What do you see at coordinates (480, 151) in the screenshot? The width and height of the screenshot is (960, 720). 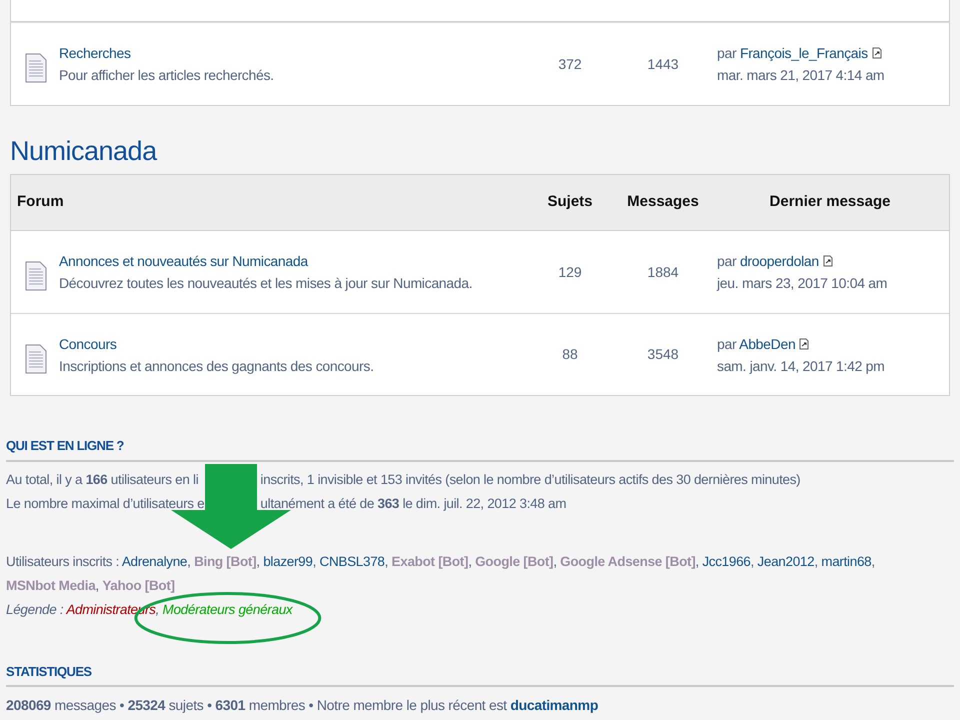 I see `category-title: Numicanada` at bounding box center [480, 151].